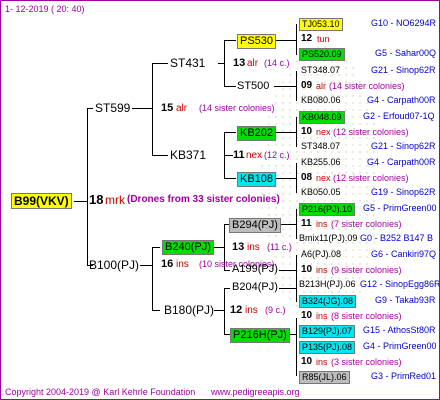 This screenshot has width=440, height=400. I want to click on sire-b180: B180(PJ), so click(189, 310).